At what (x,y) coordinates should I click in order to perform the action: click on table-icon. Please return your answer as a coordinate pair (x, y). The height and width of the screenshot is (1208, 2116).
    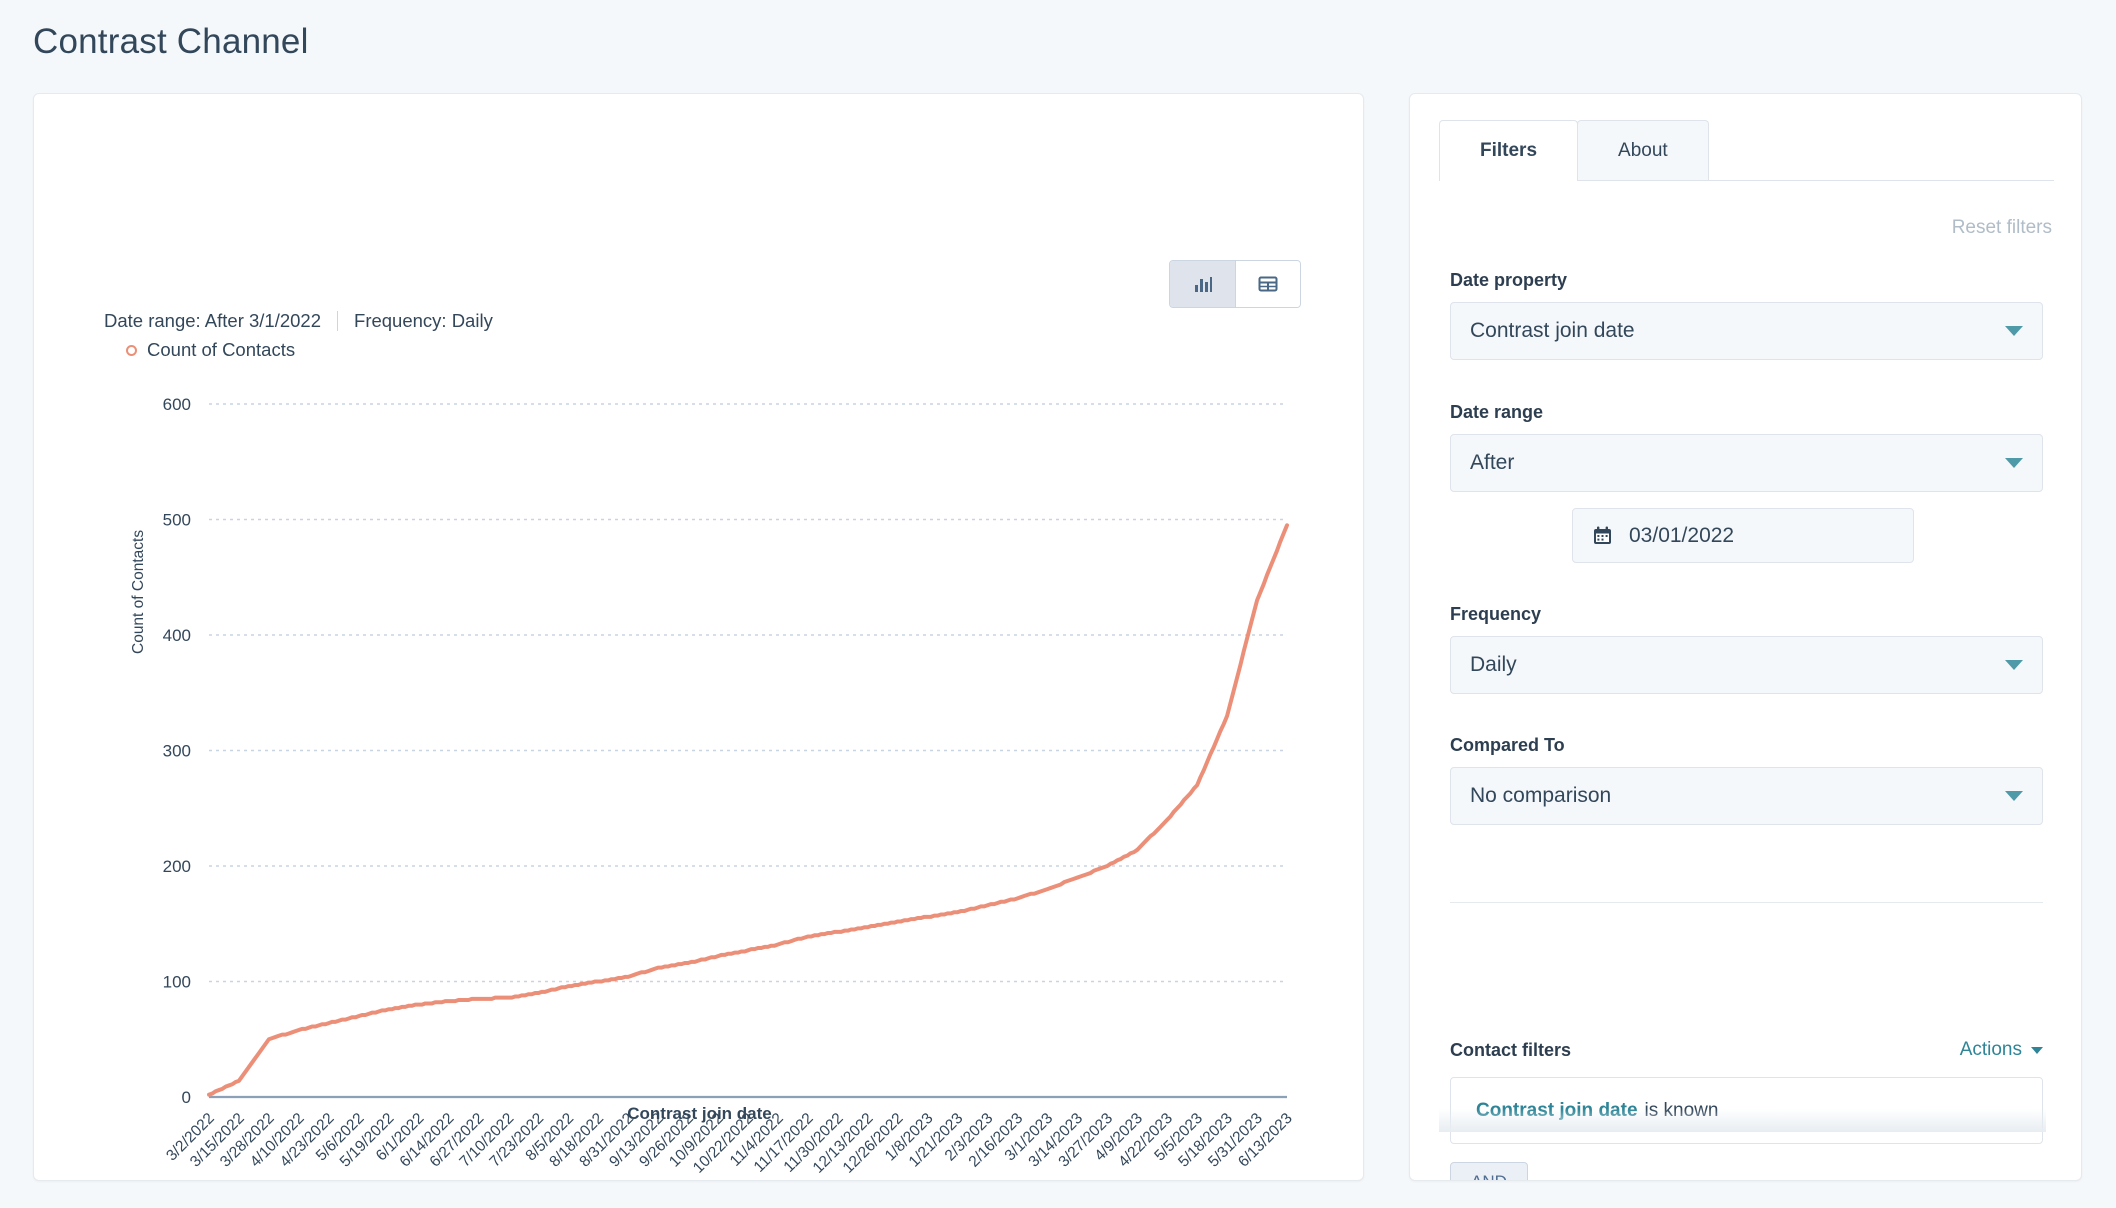
    Looking at the image, I should click on (1268, 284).